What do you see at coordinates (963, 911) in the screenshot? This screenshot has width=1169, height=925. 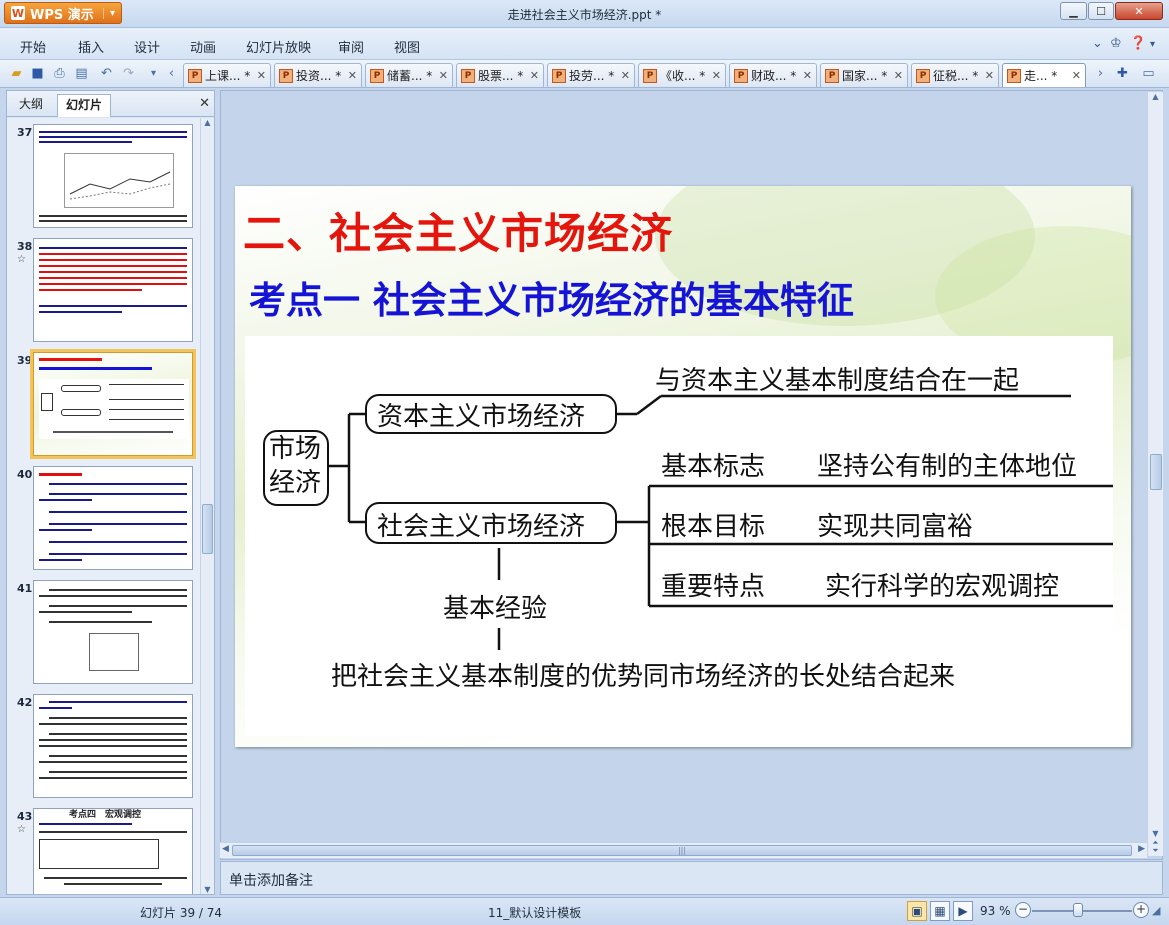 I see `slideshow-view-icon: ▶` at bounding box center [963, 911].